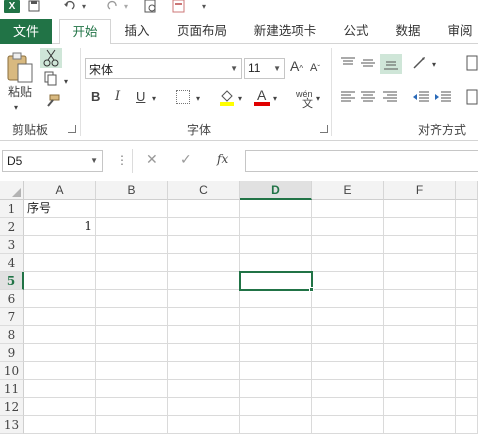 The width and height of the screenshot is (478, 440). Describe the element at coordinates (420, 425) in the screenshot. I see `cell-f13` at that location.